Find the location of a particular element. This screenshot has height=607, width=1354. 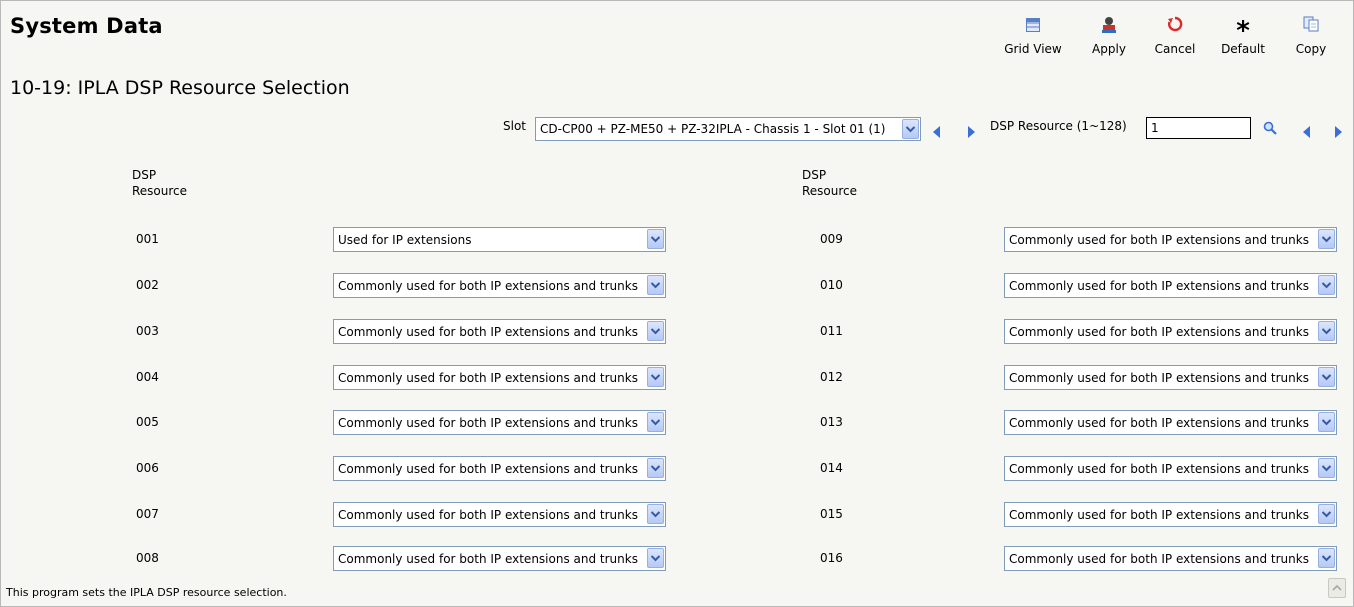

dsp-resource-number: 015 is located at coordinates (831, 514).